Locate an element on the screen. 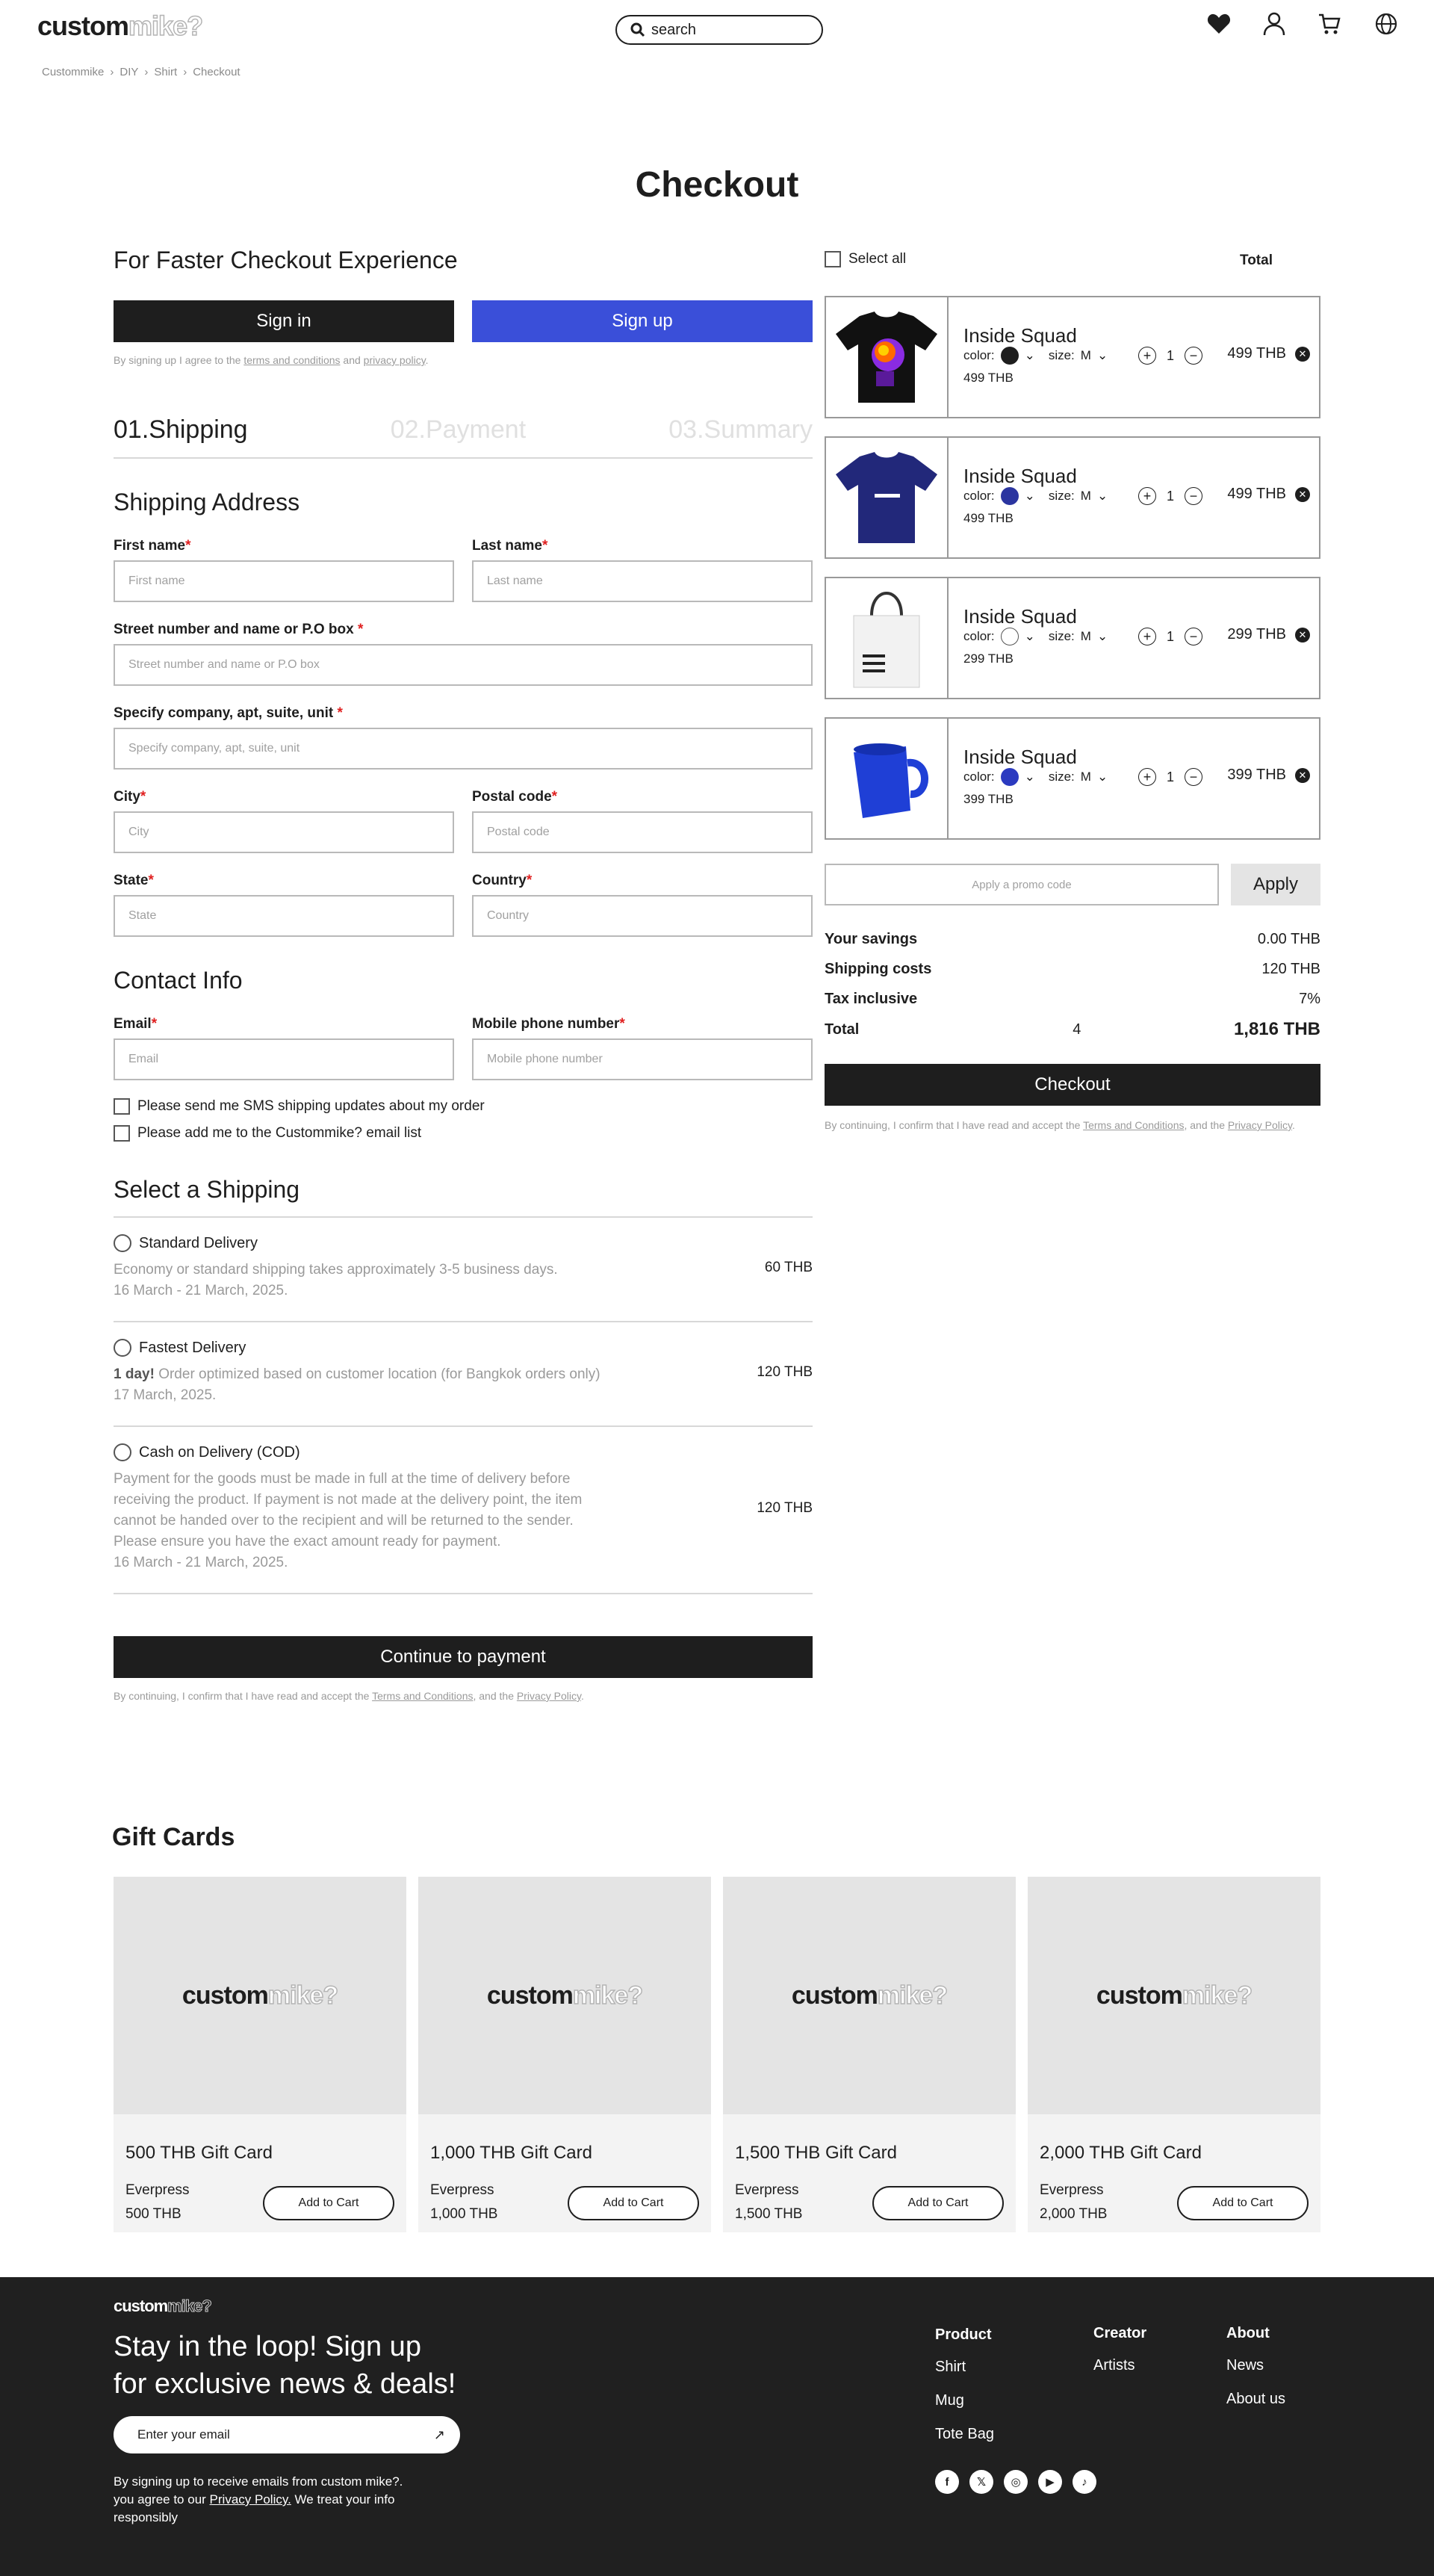 The width and height of the screenshot is (1434, 2576). apply-promo-button: Apply is located at coordinates (1275, 884).